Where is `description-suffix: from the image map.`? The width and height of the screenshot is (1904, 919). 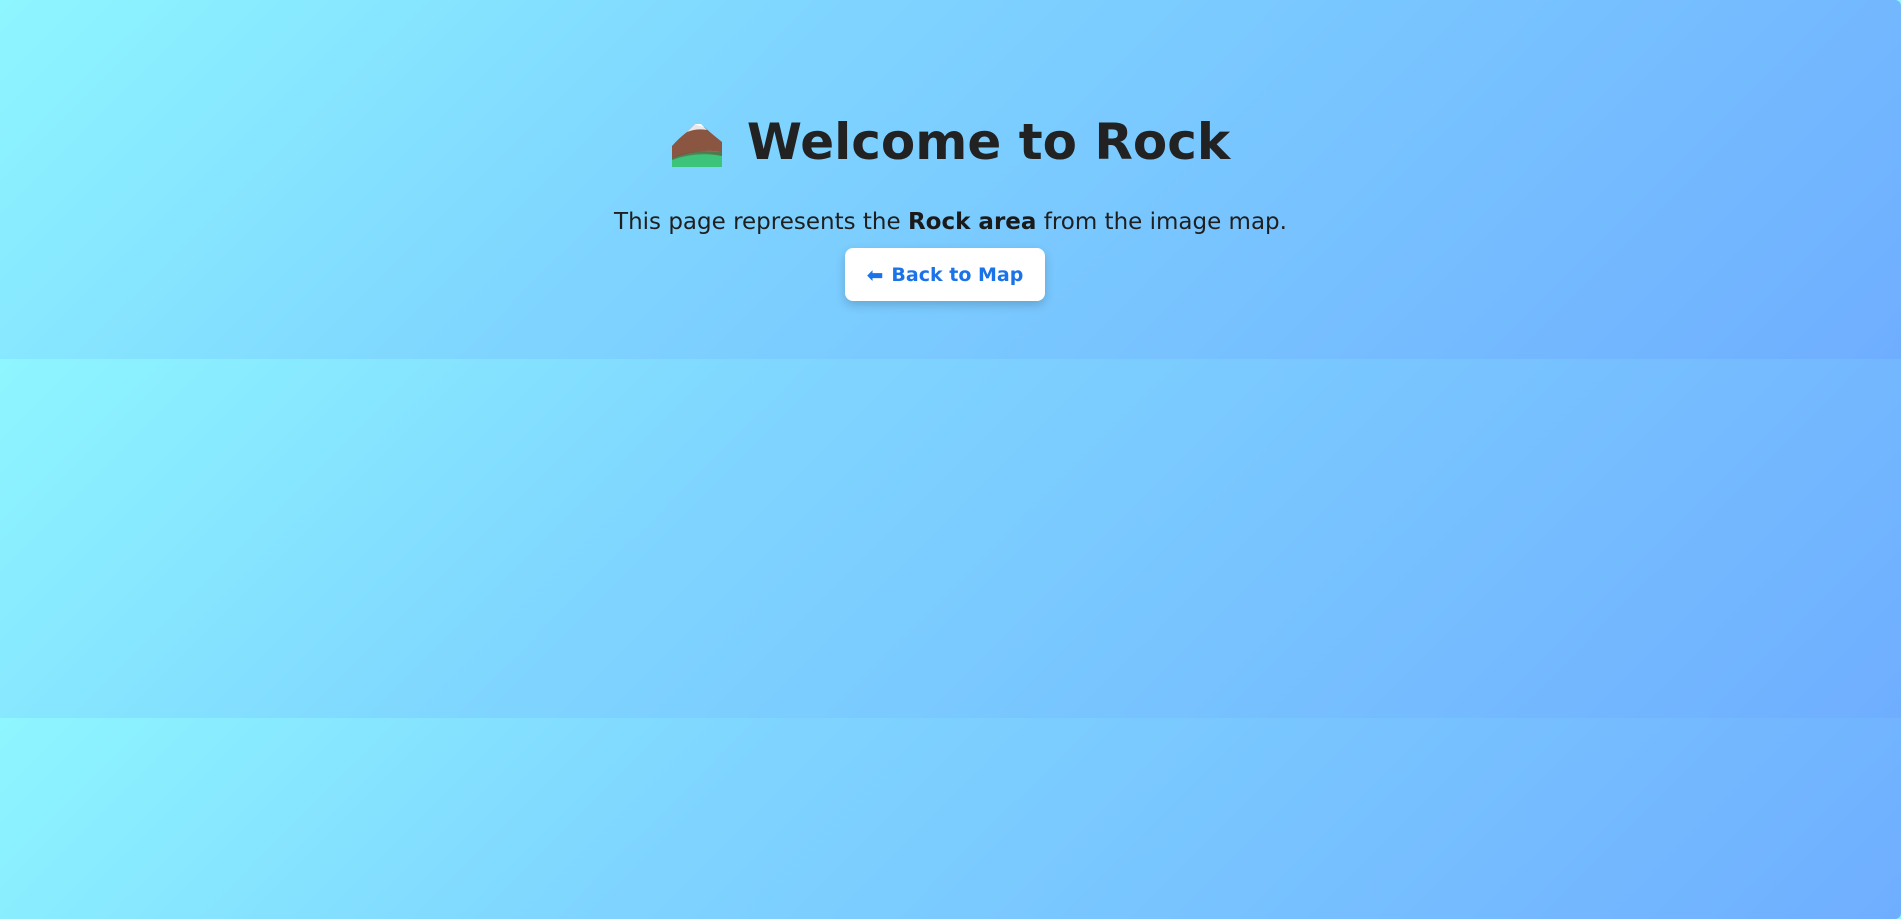 description-suffix: from the image map. is located at coordinates (1161, 222).